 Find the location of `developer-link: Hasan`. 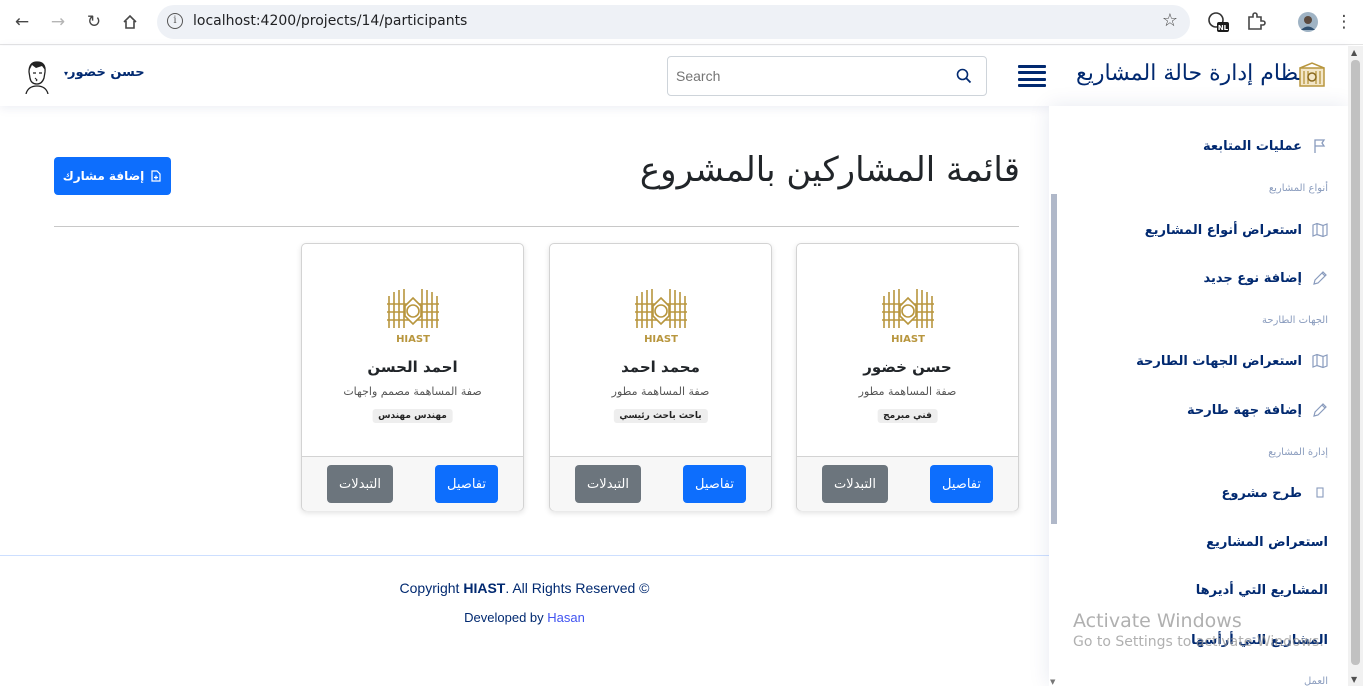

developer-link: Hasan is located at coordinates (566, 617).